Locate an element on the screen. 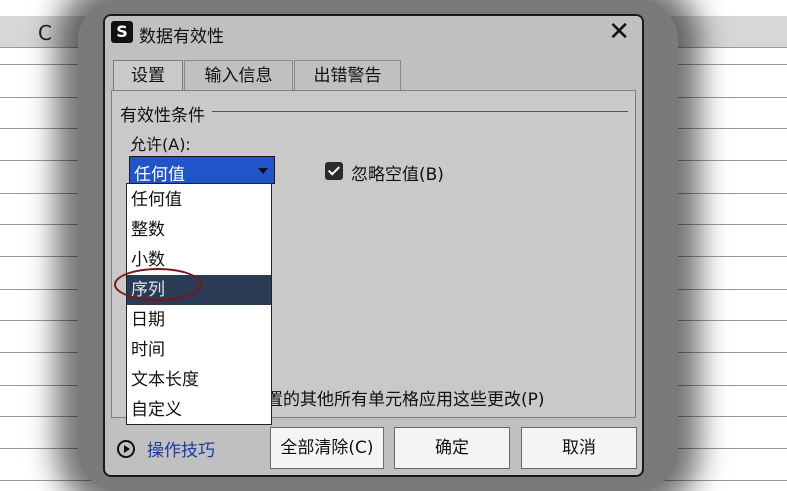  dialog-title: 数据有效性 is located at coordinates (181, 37).